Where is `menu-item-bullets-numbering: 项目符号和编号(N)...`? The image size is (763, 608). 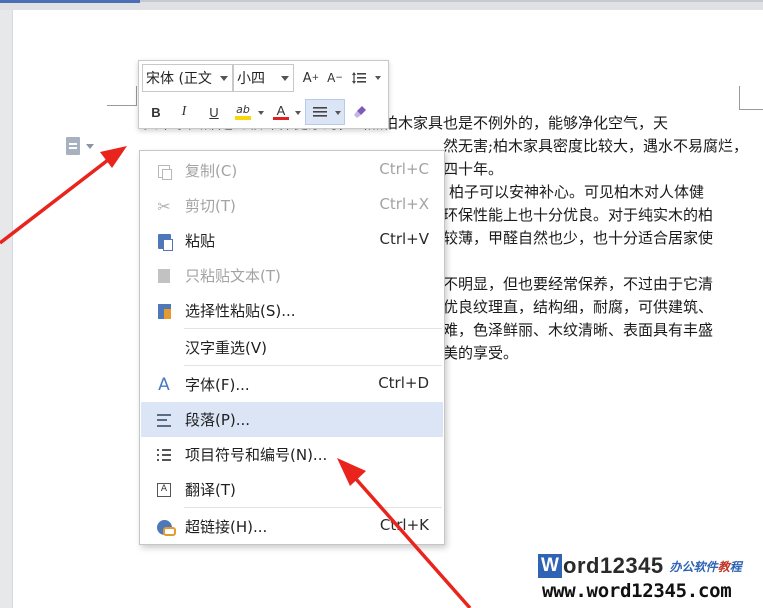
menu-item-bullets-numbering: 项目符号和编号(N)... is located at coordinates (292, 454).